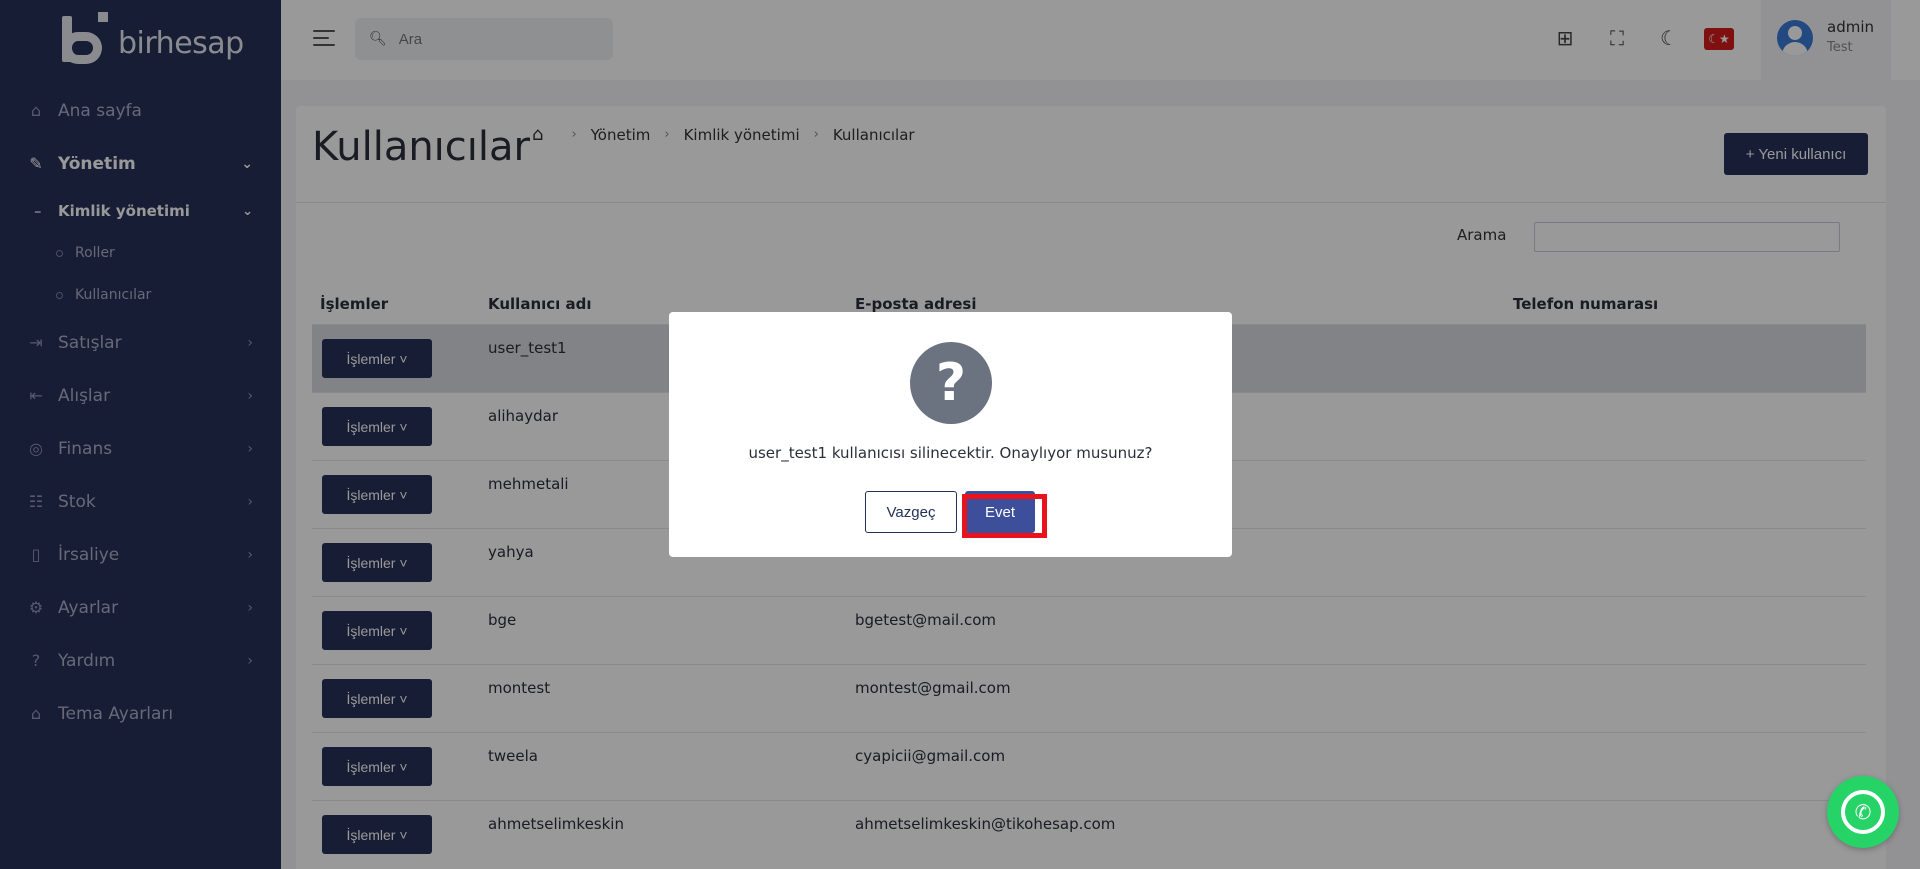  What do you see at coordinates (911, 512) in the screenshot?
I see `cancel-button: Vazgeç` at bounding box center [911, 512].